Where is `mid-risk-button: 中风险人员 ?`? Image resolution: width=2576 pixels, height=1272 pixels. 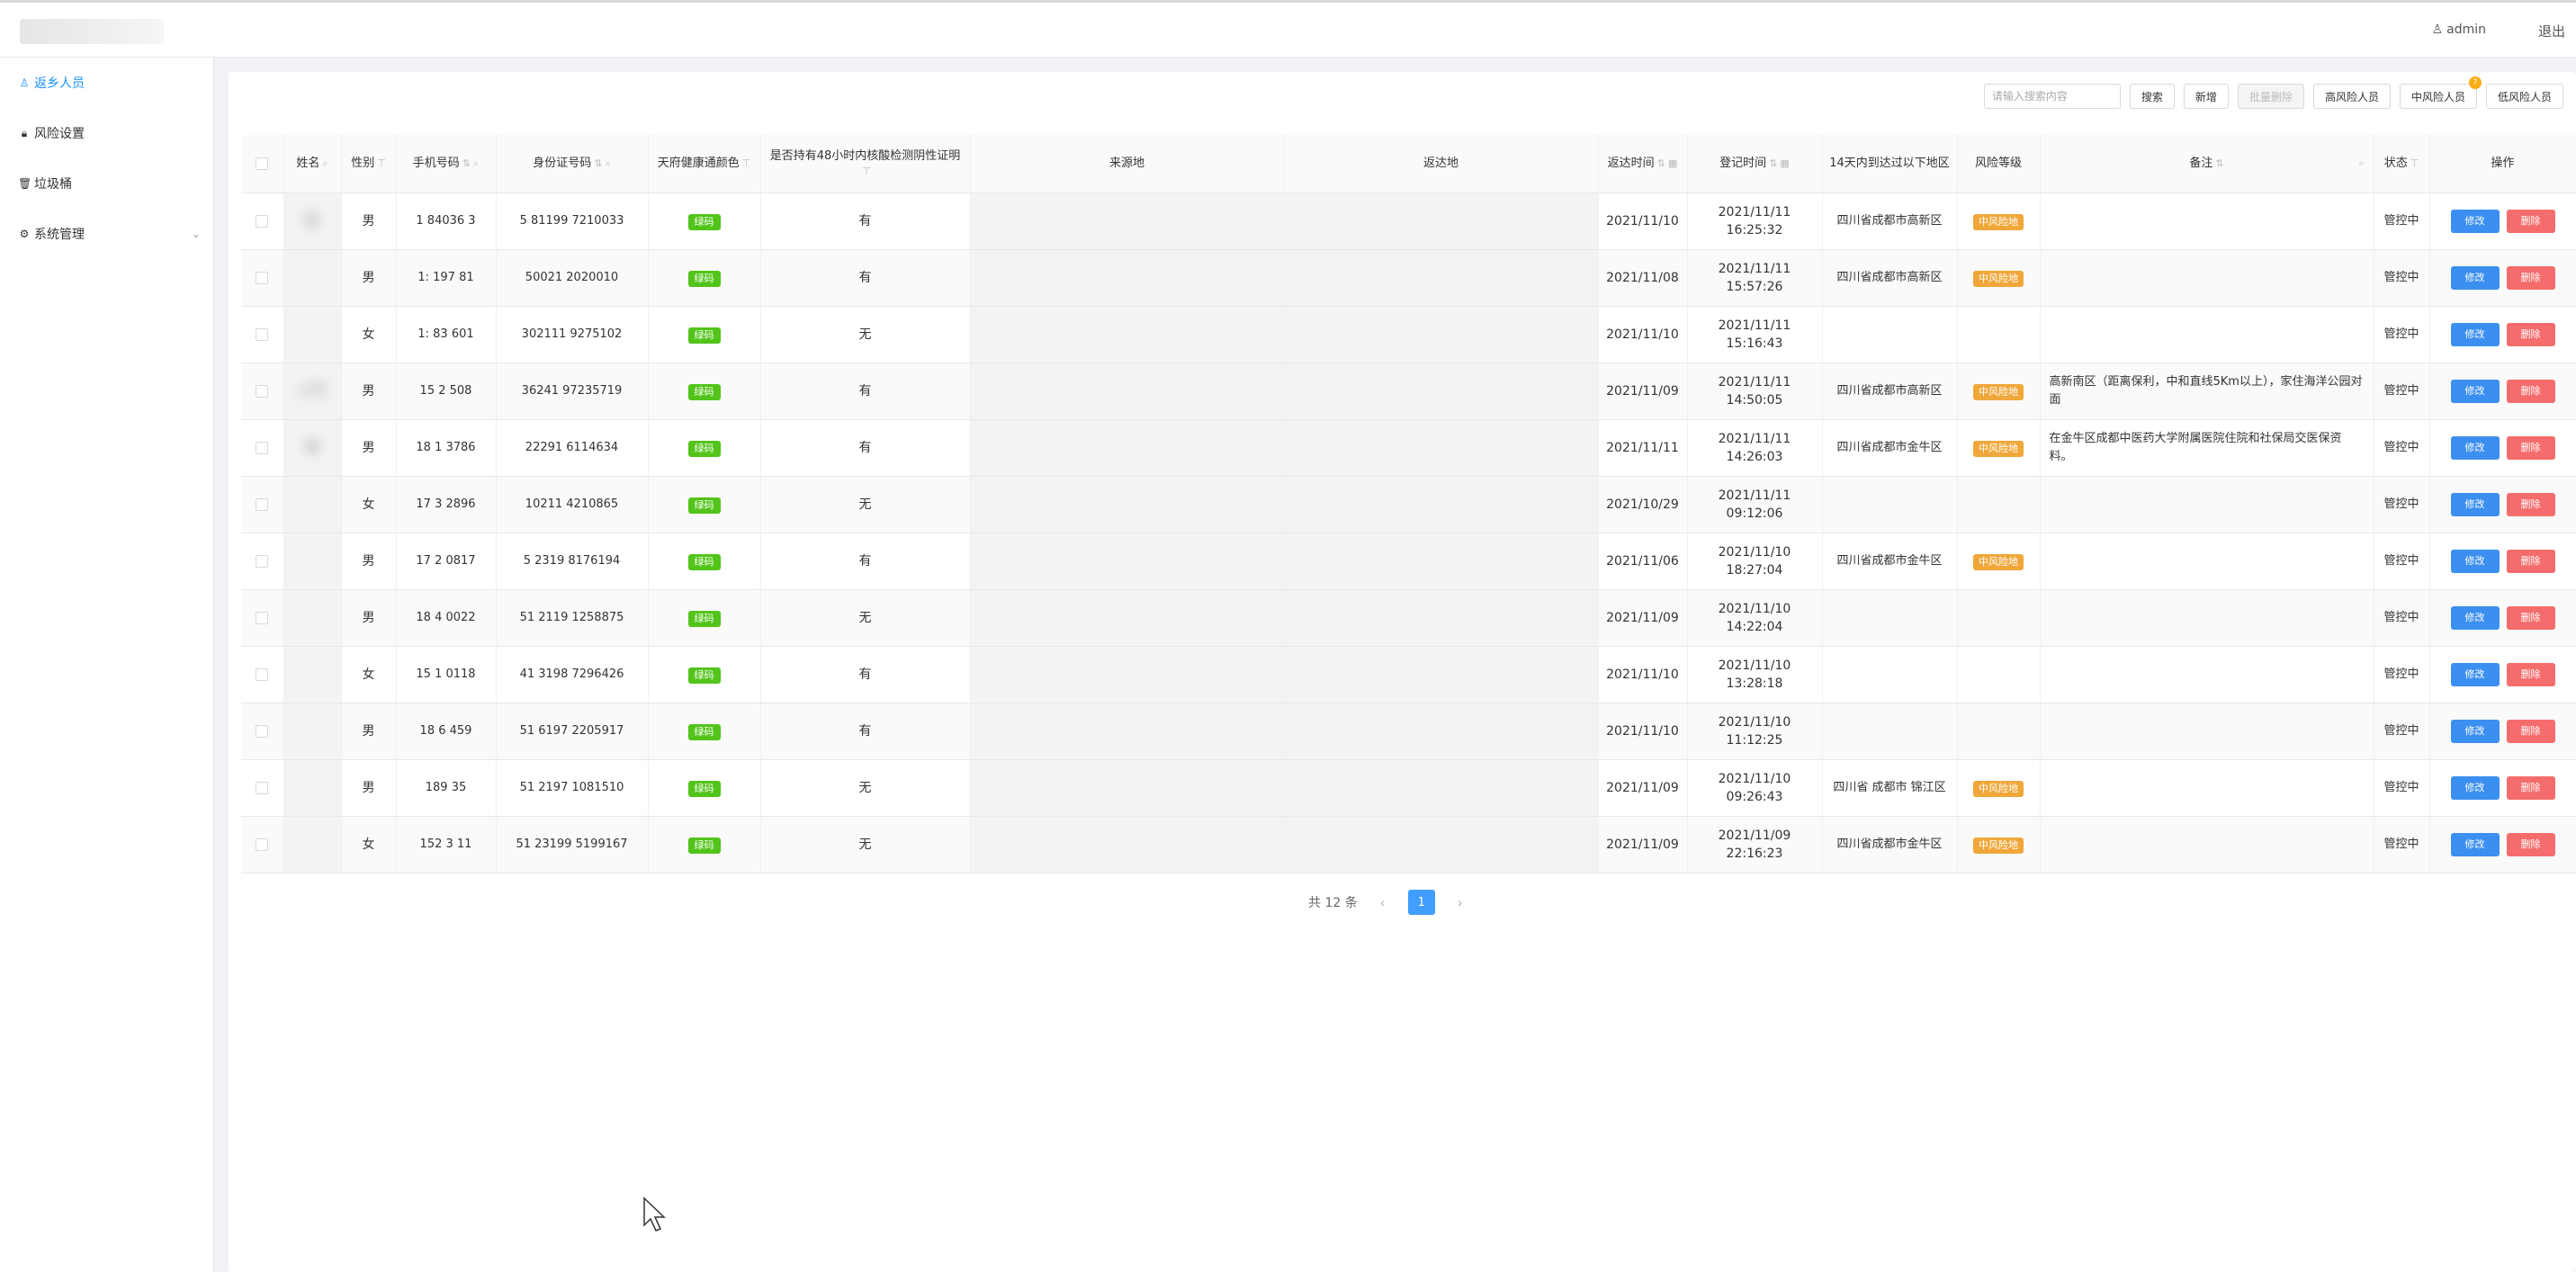 mid-risk-button: 中风险人员 ? is located at coordinates (2441, 92).